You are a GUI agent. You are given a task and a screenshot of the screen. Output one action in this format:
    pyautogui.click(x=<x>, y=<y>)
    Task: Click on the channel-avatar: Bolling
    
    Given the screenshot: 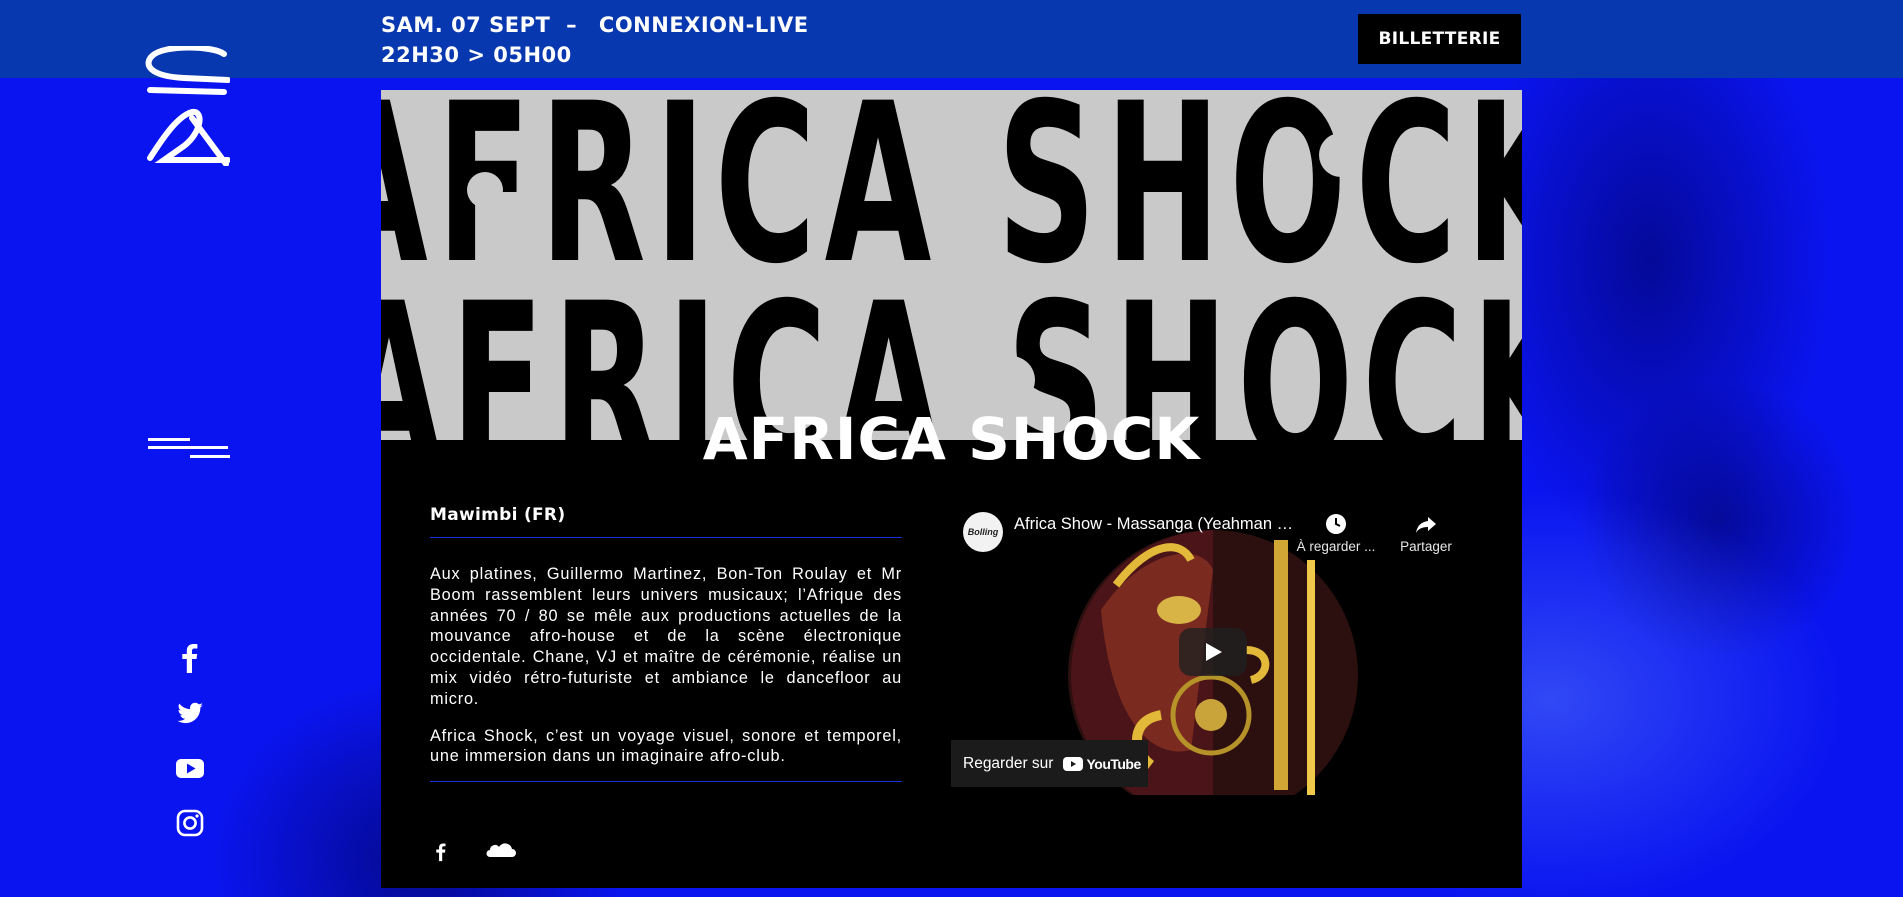 What is the action you would take?
    pyautogui.click(x=983, y=532)
    